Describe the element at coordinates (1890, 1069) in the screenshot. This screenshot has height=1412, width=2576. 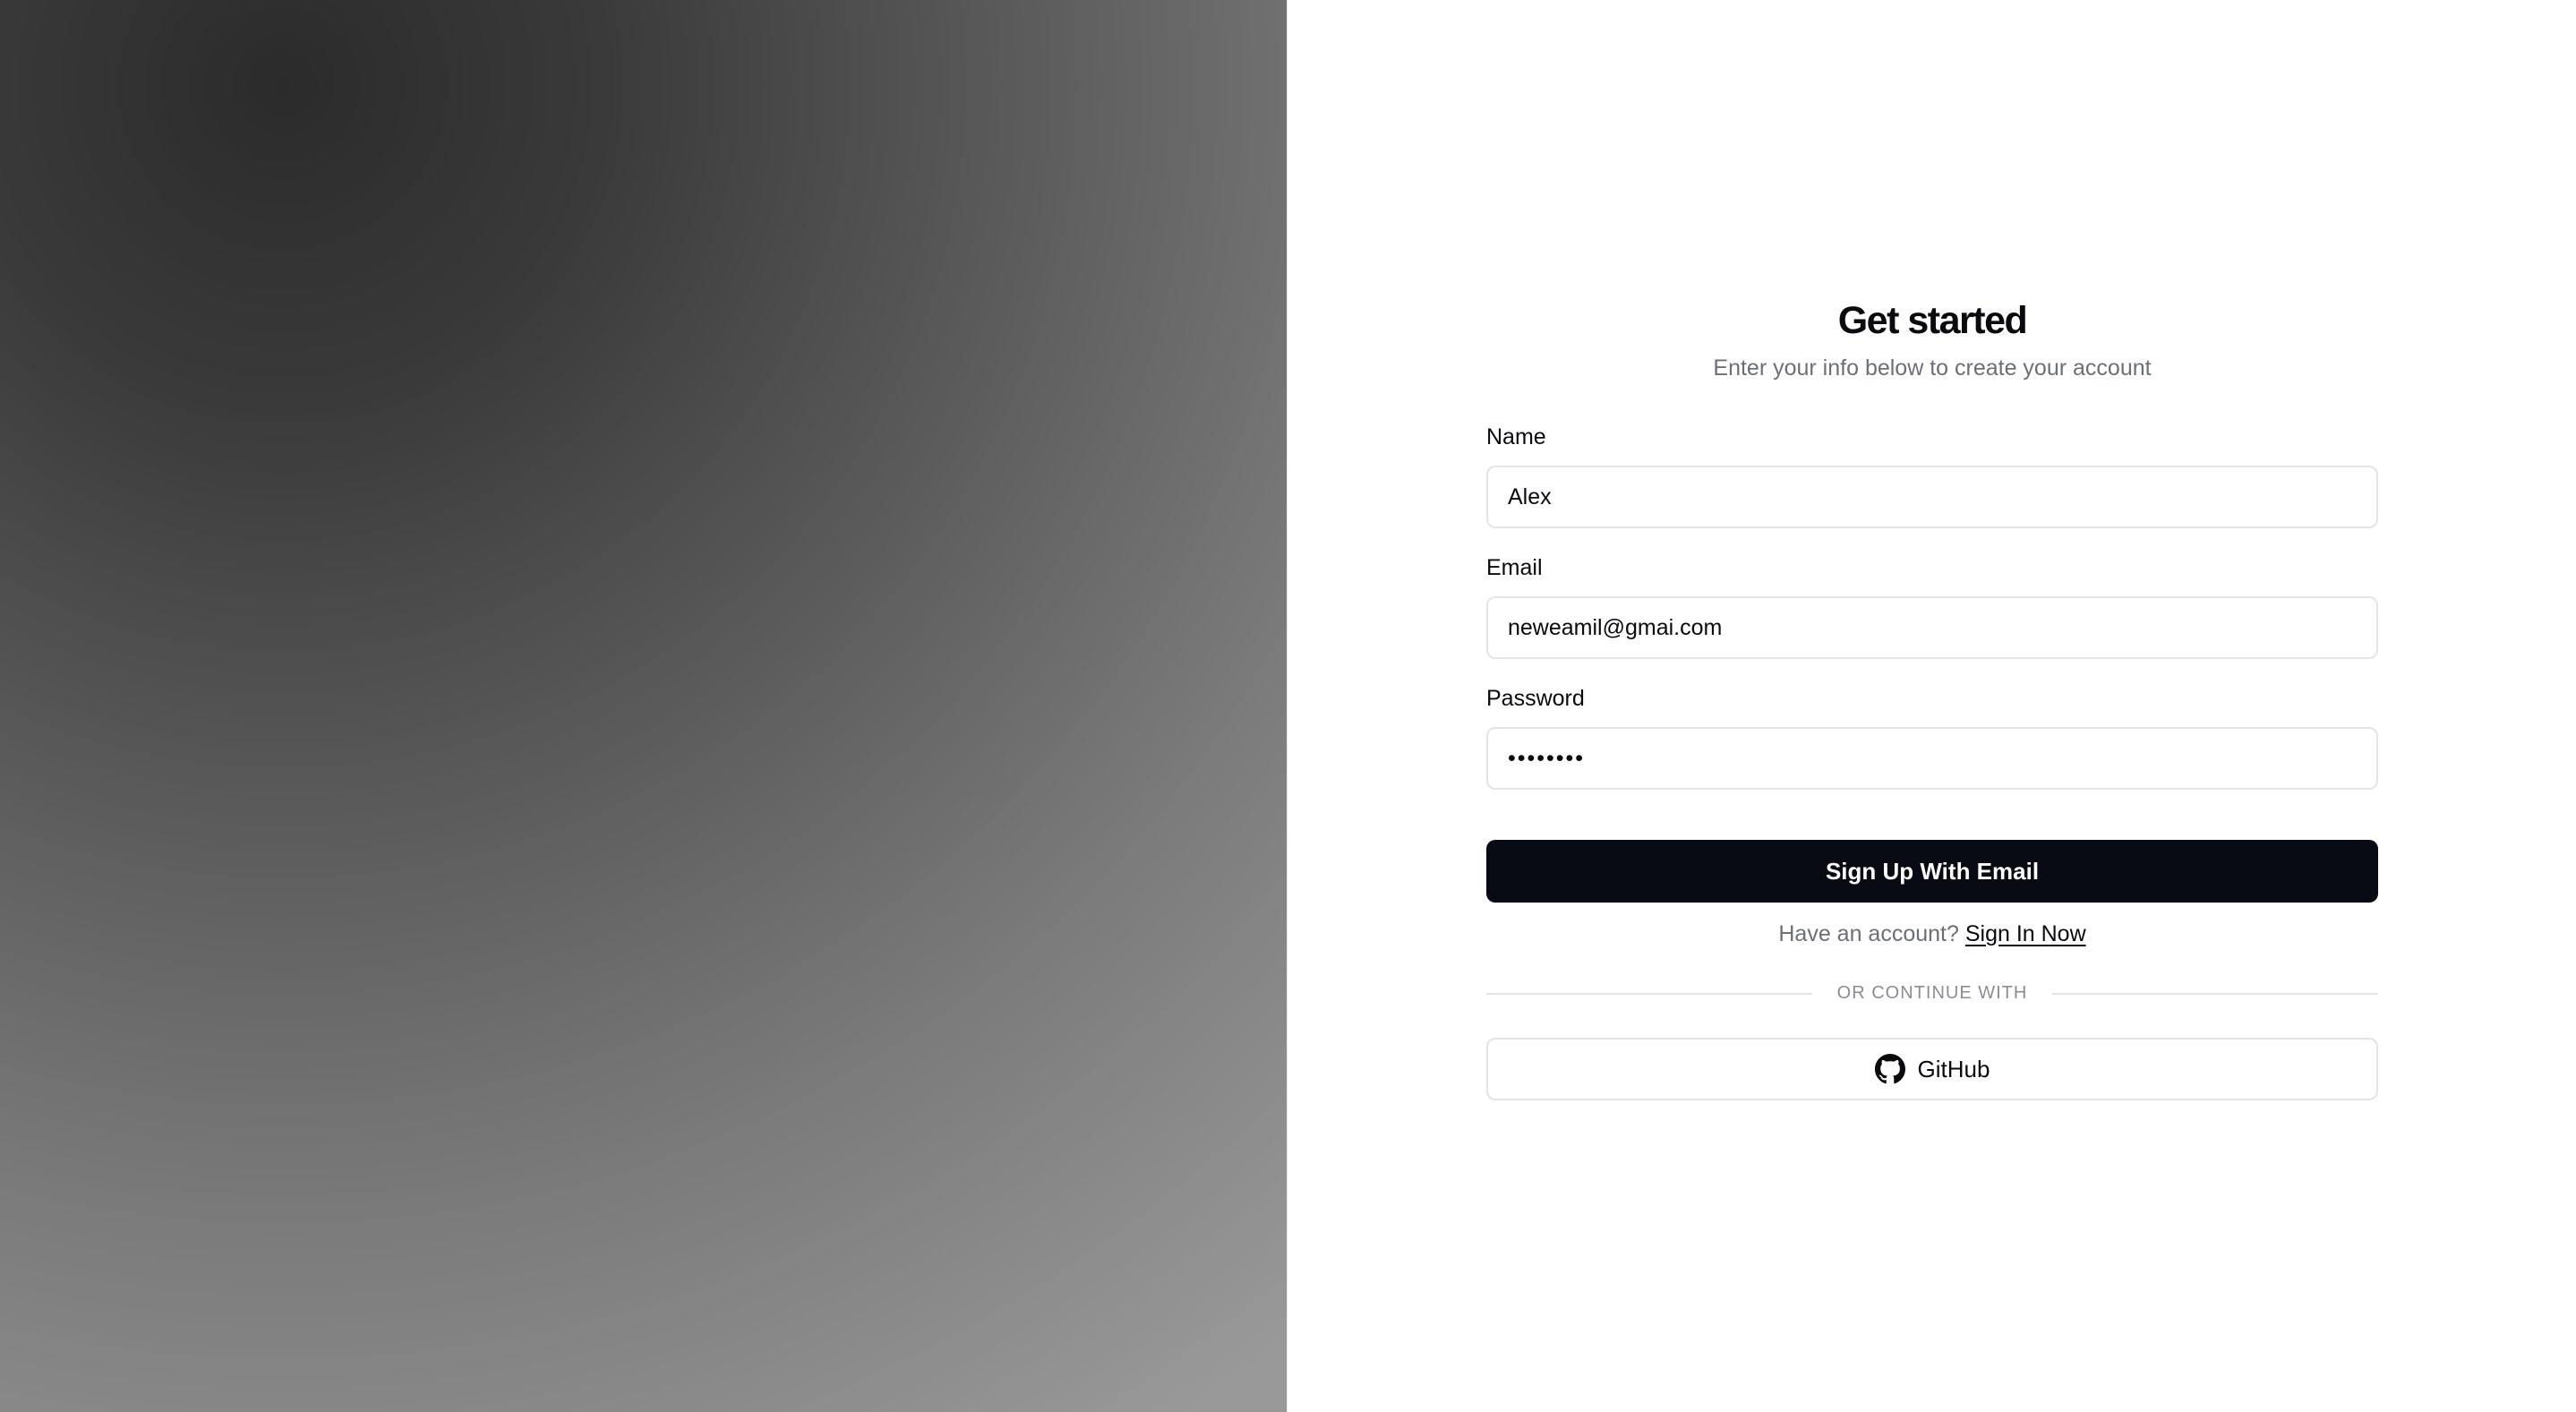
I see `github-icon` at that location.